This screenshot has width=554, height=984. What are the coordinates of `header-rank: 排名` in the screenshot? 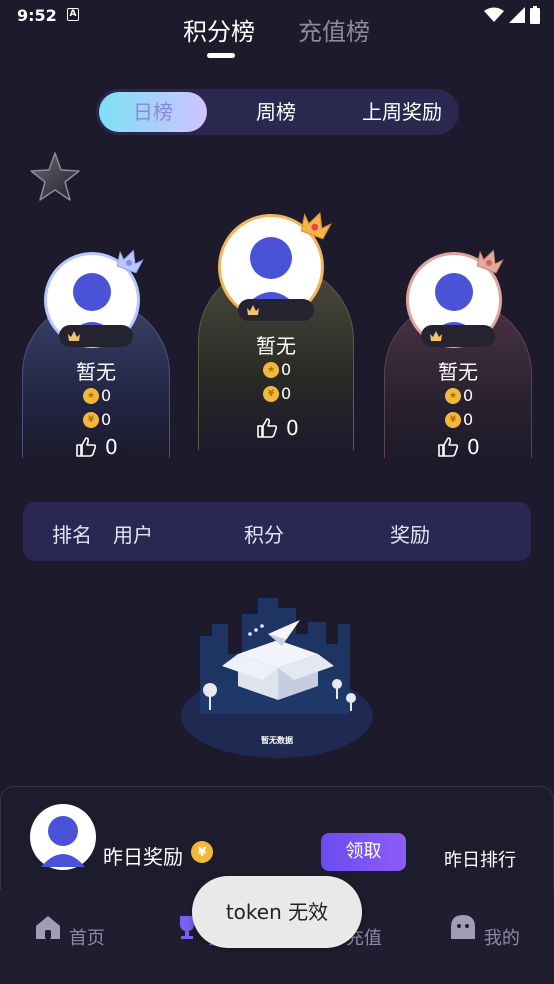 It's located at (72, 535).